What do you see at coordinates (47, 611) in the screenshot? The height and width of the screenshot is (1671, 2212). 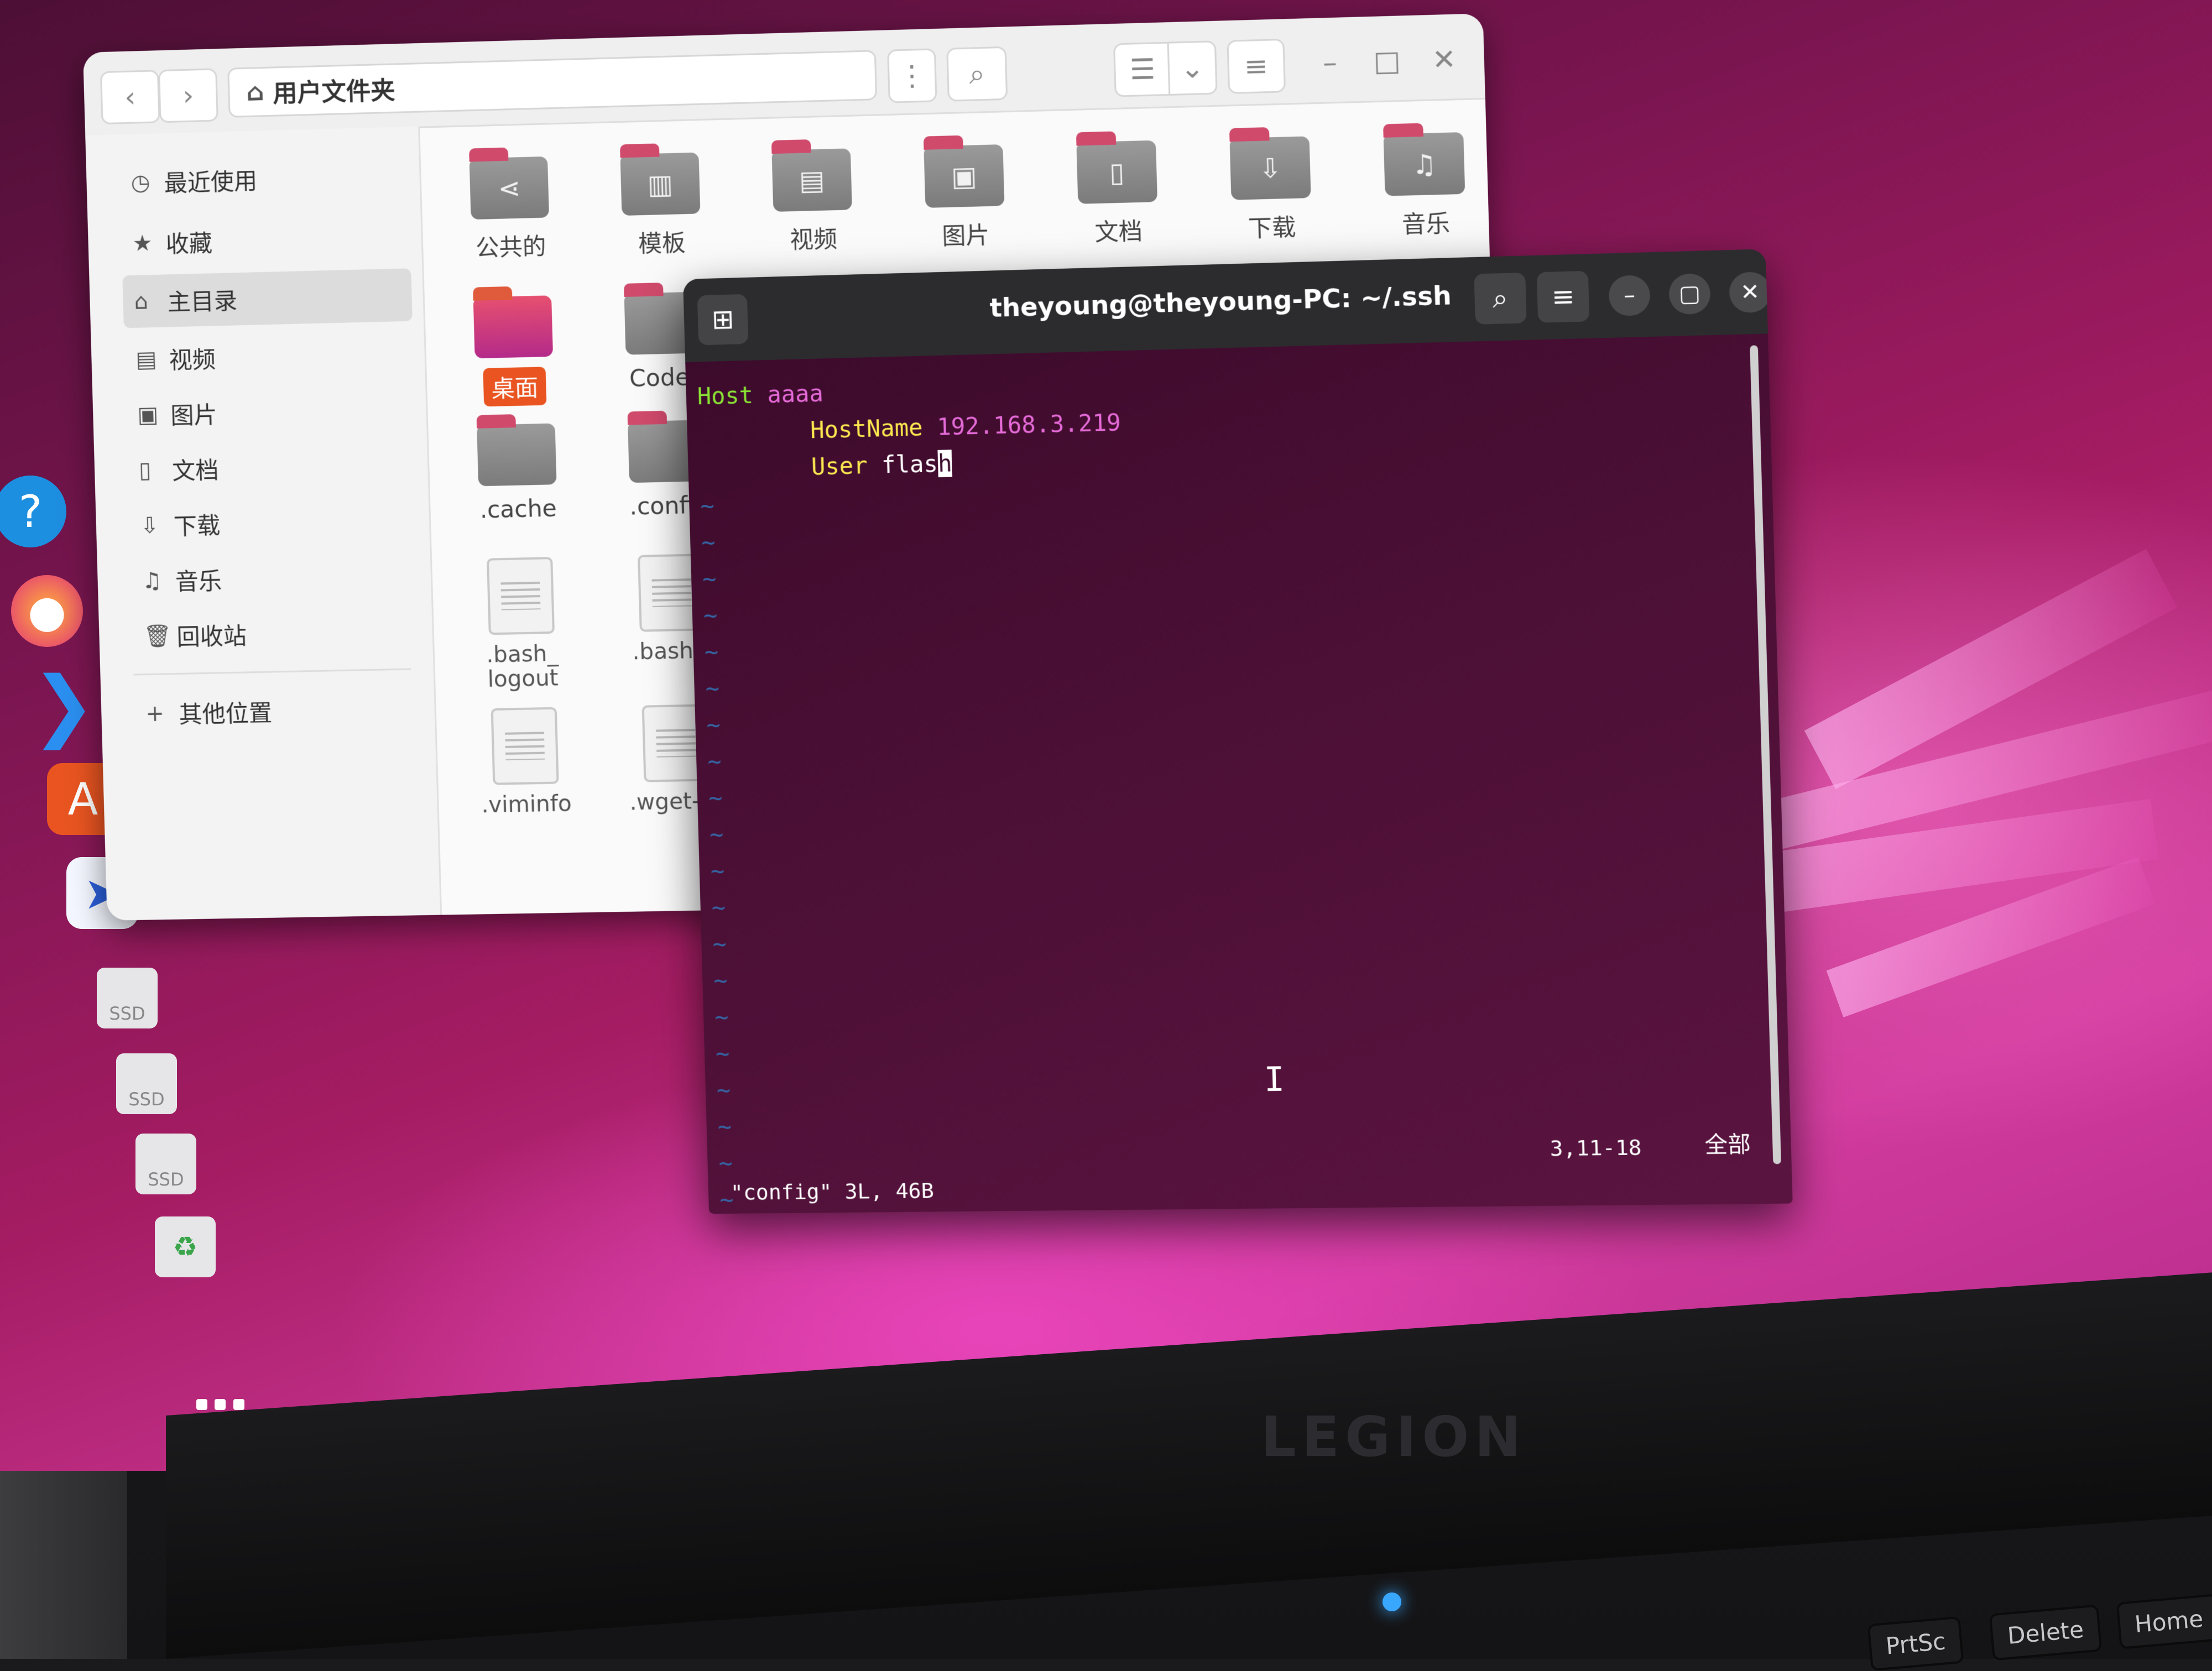 I see `firefox-icon: ●` at bounding box center [47, 611].